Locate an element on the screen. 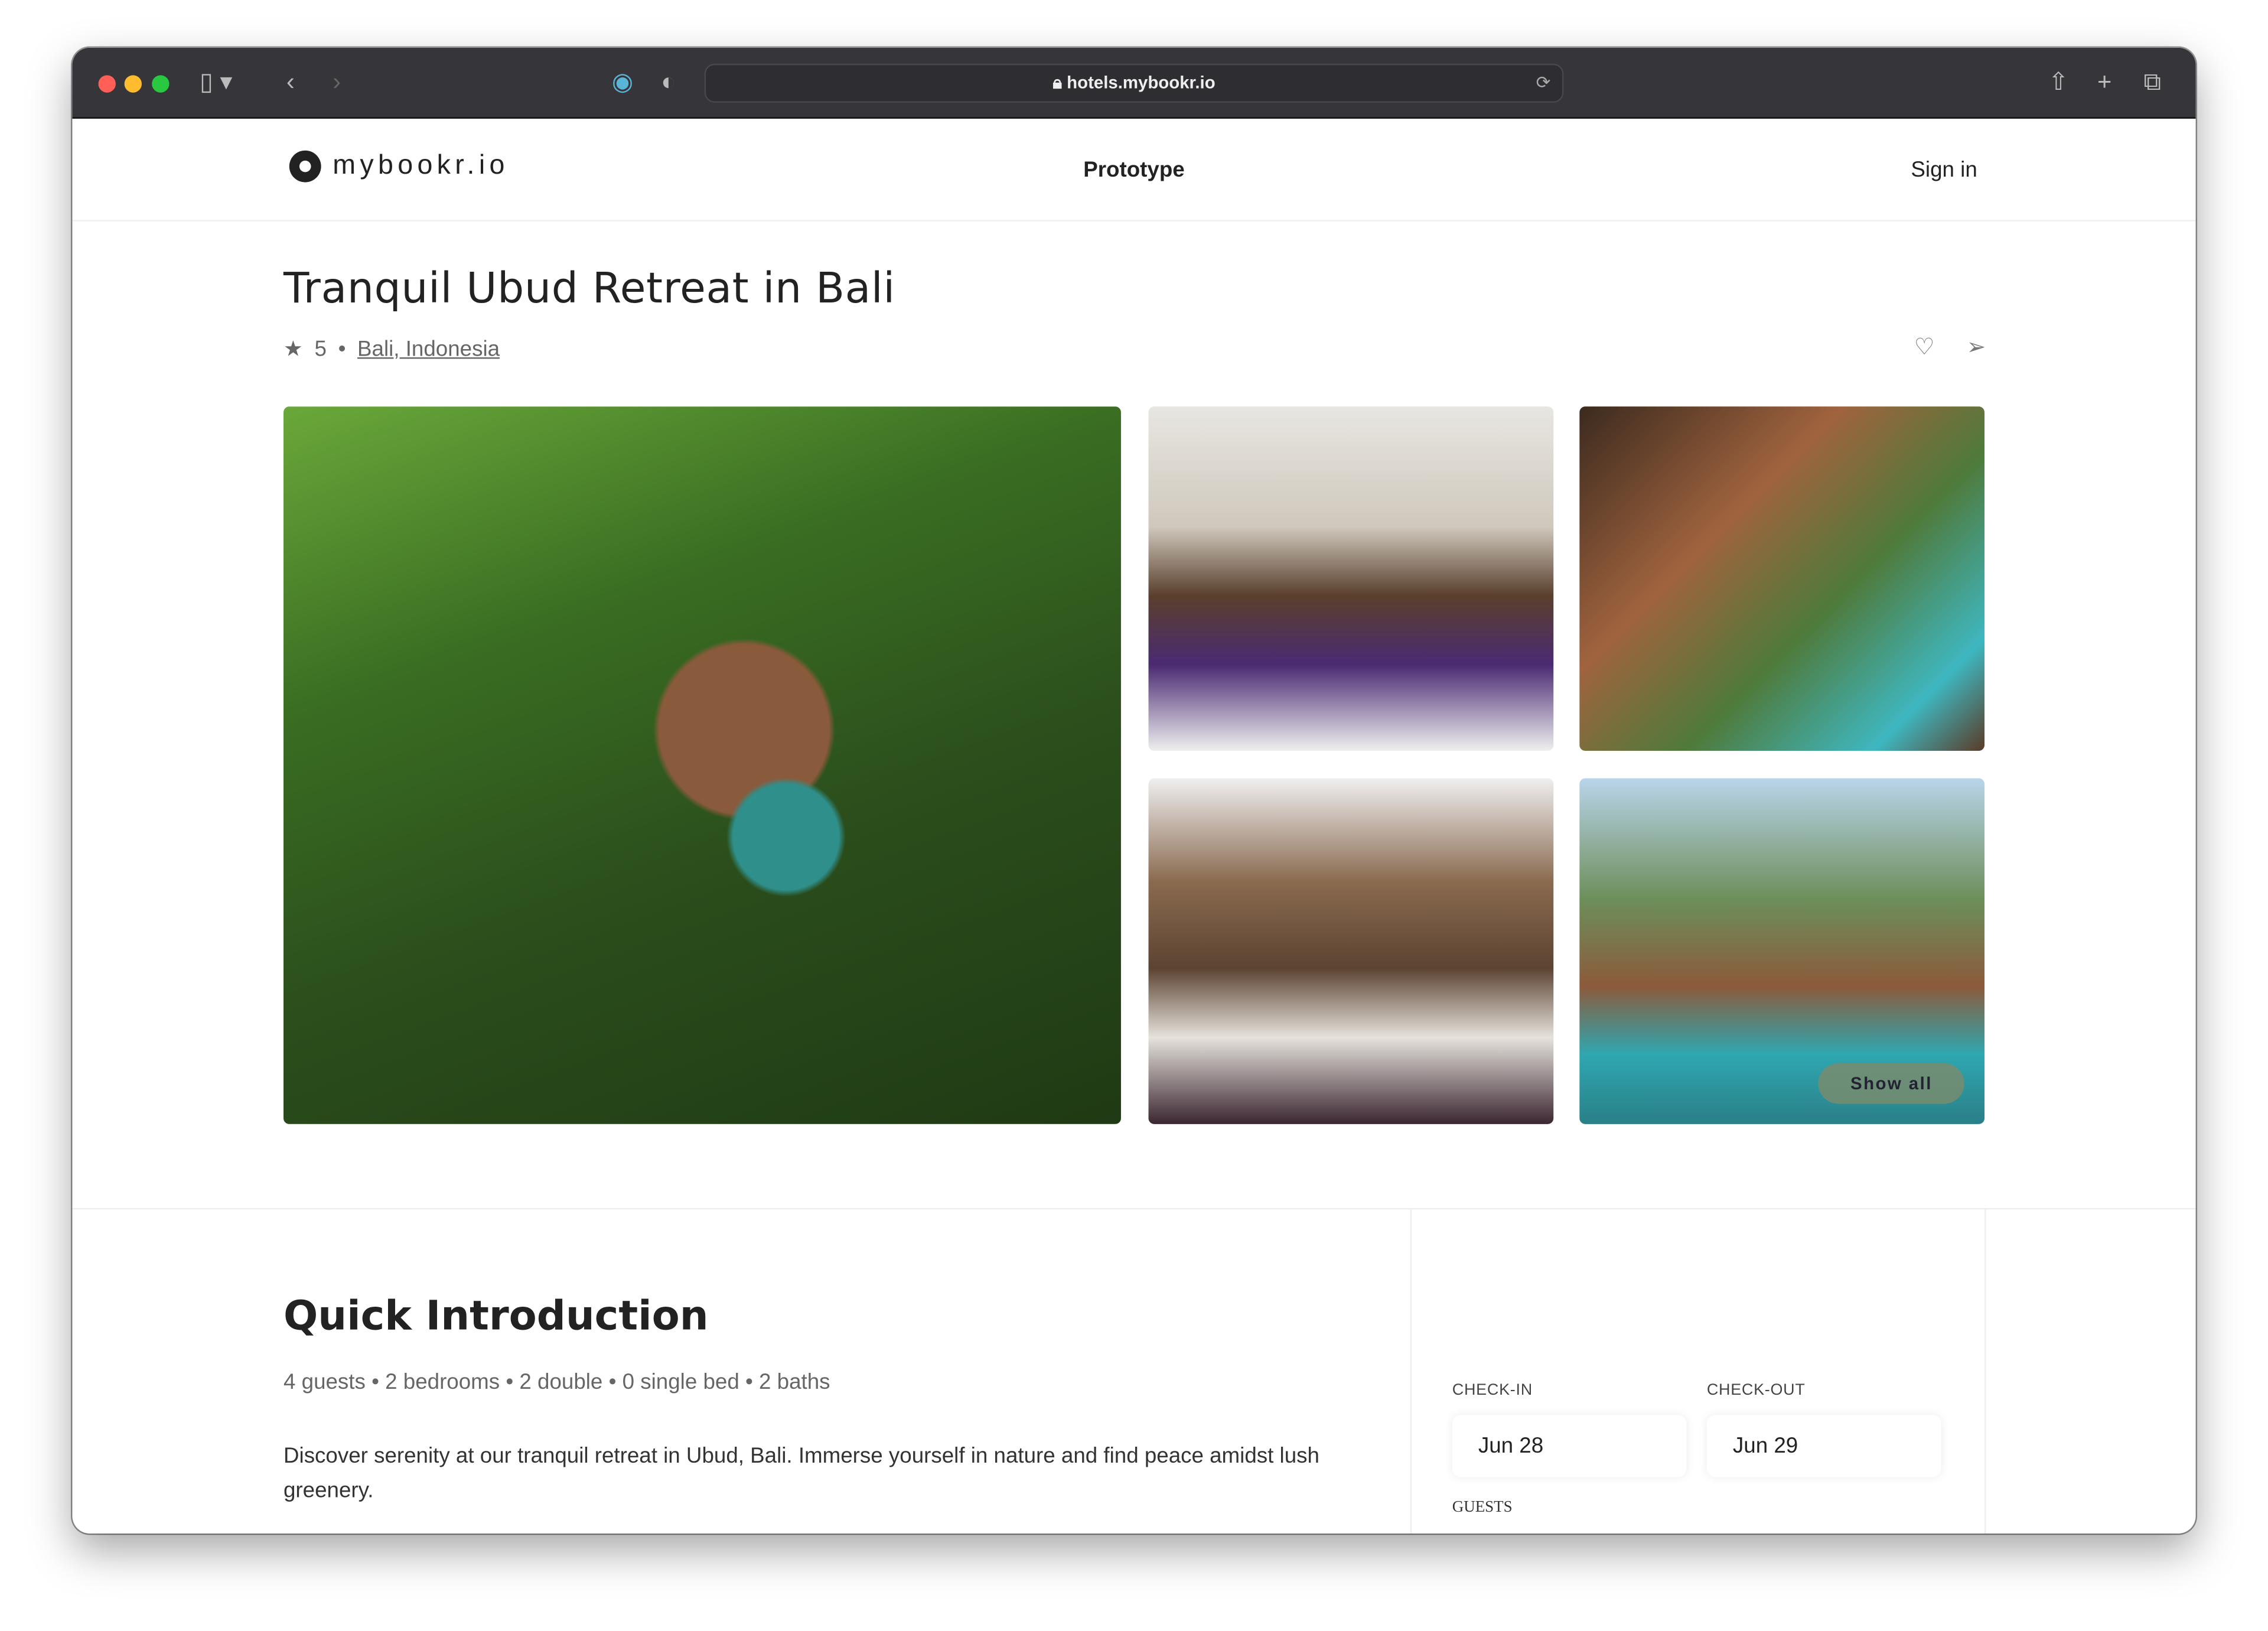  listing-meta: ★ 5 • Bali, Indonesia is located at coordinates (392, 349).